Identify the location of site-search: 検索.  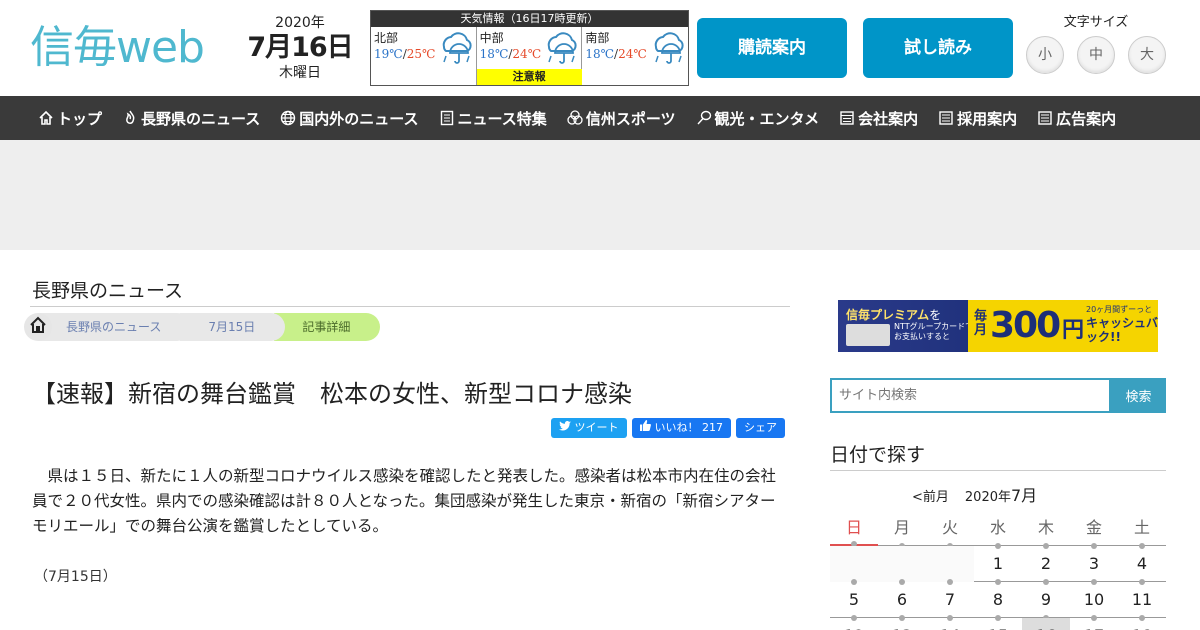
(998, 395).